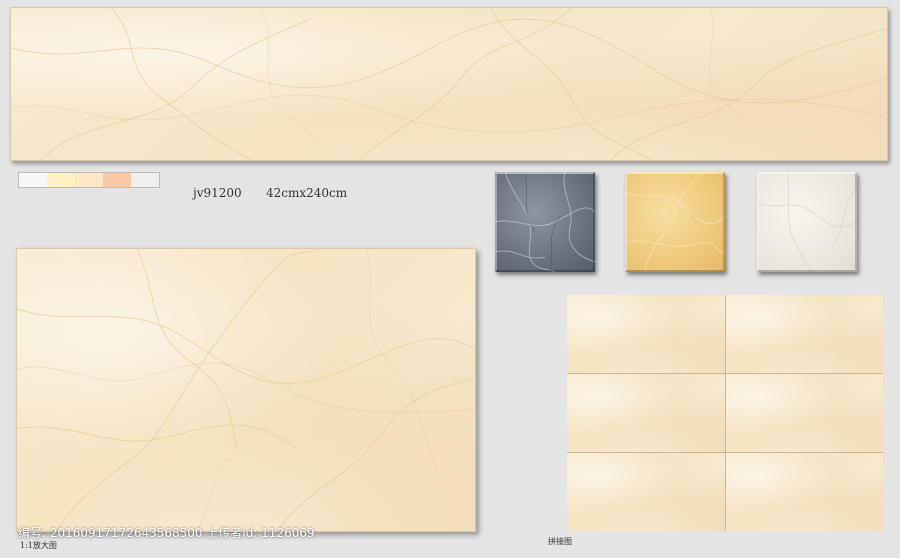 The height and width of the screenshot is (558, 900). Describe the element at coordinates (38, 545) in the screenshot. I see `large-view-caption: 1:1放大图` at that location.